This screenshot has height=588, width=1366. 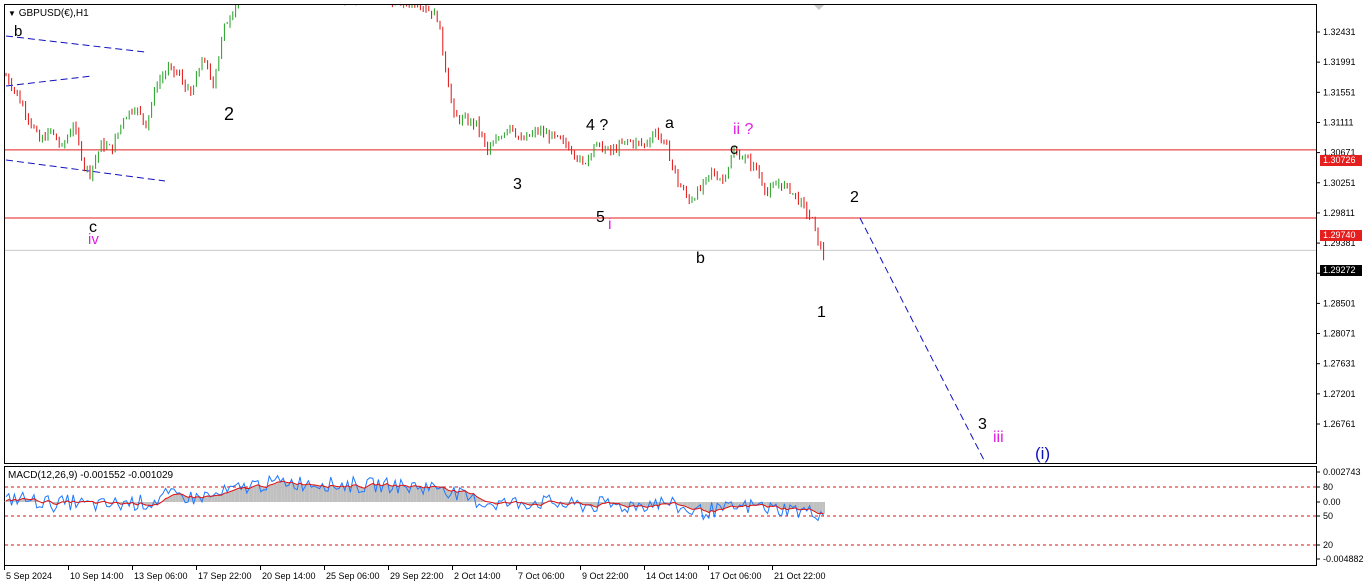 I want to click on time-tick-label: 7 Oct 06:00, so click(x=541, y=576).